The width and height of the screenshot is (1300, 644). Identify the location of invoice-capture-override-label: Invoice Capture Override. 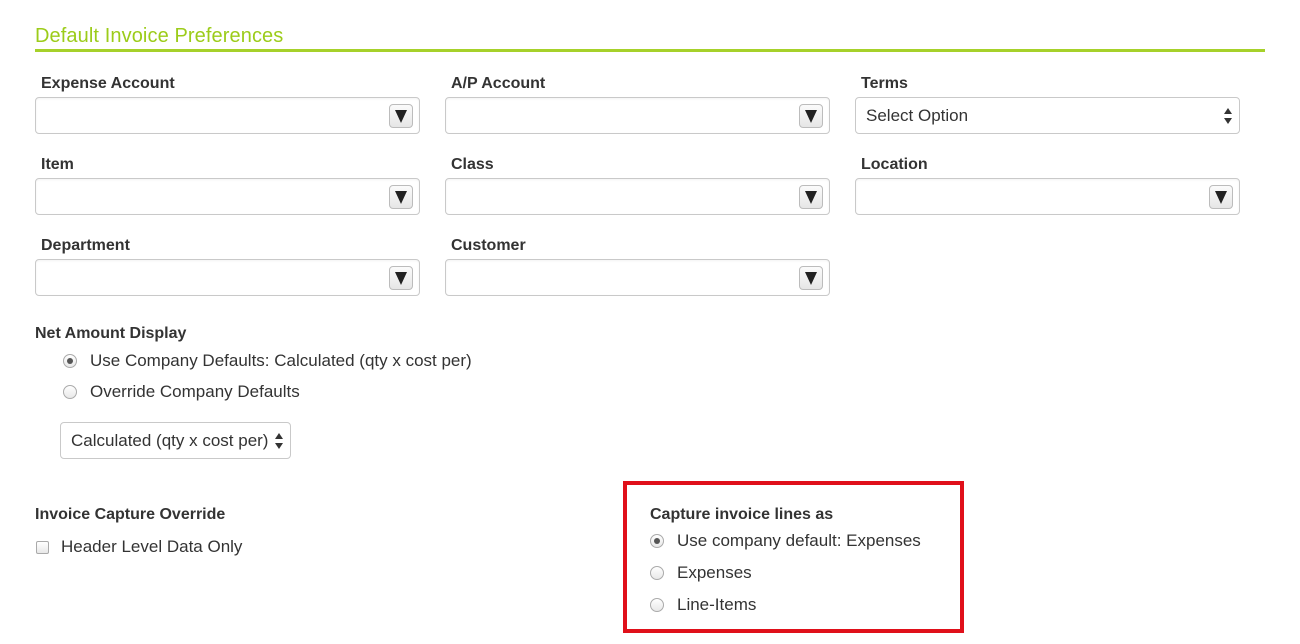
(130, 514).